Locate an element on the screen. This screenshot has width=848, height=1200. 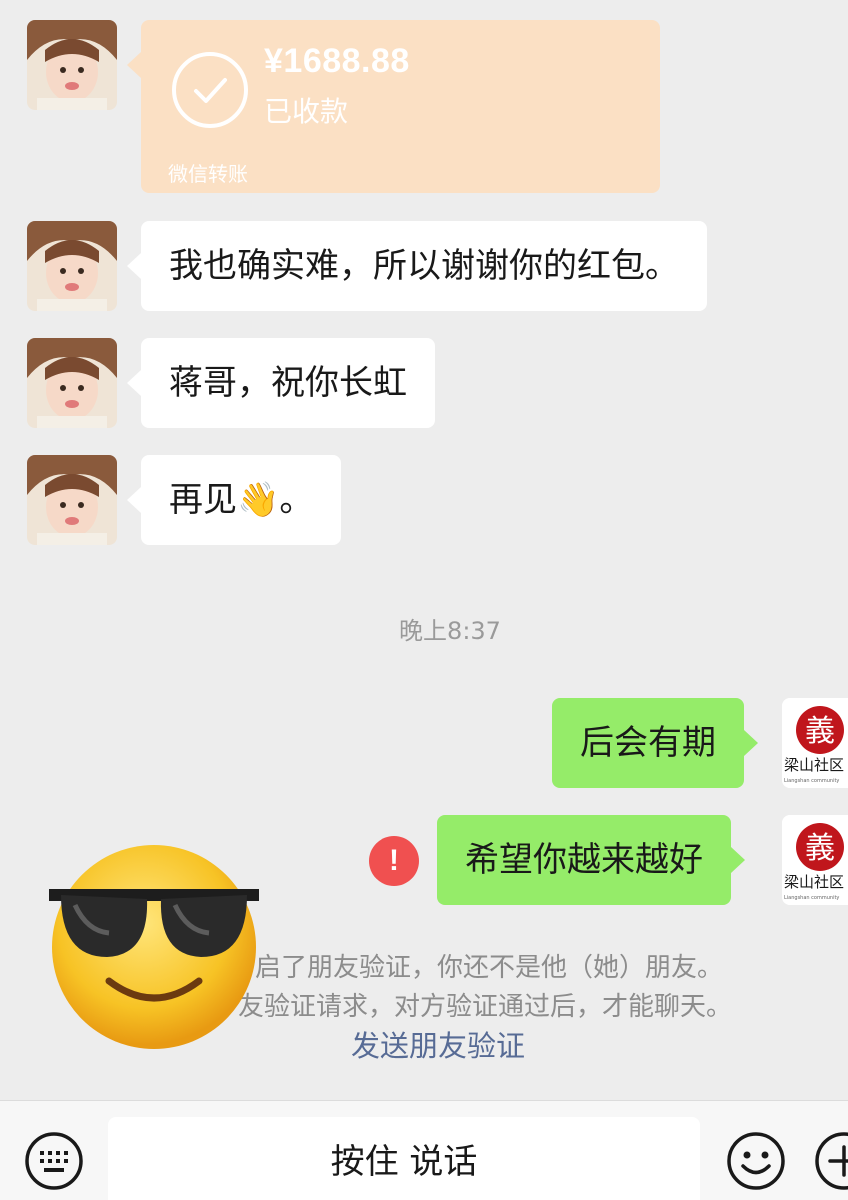
transfer-status: 已收款 is located at coordinates (306, 111).